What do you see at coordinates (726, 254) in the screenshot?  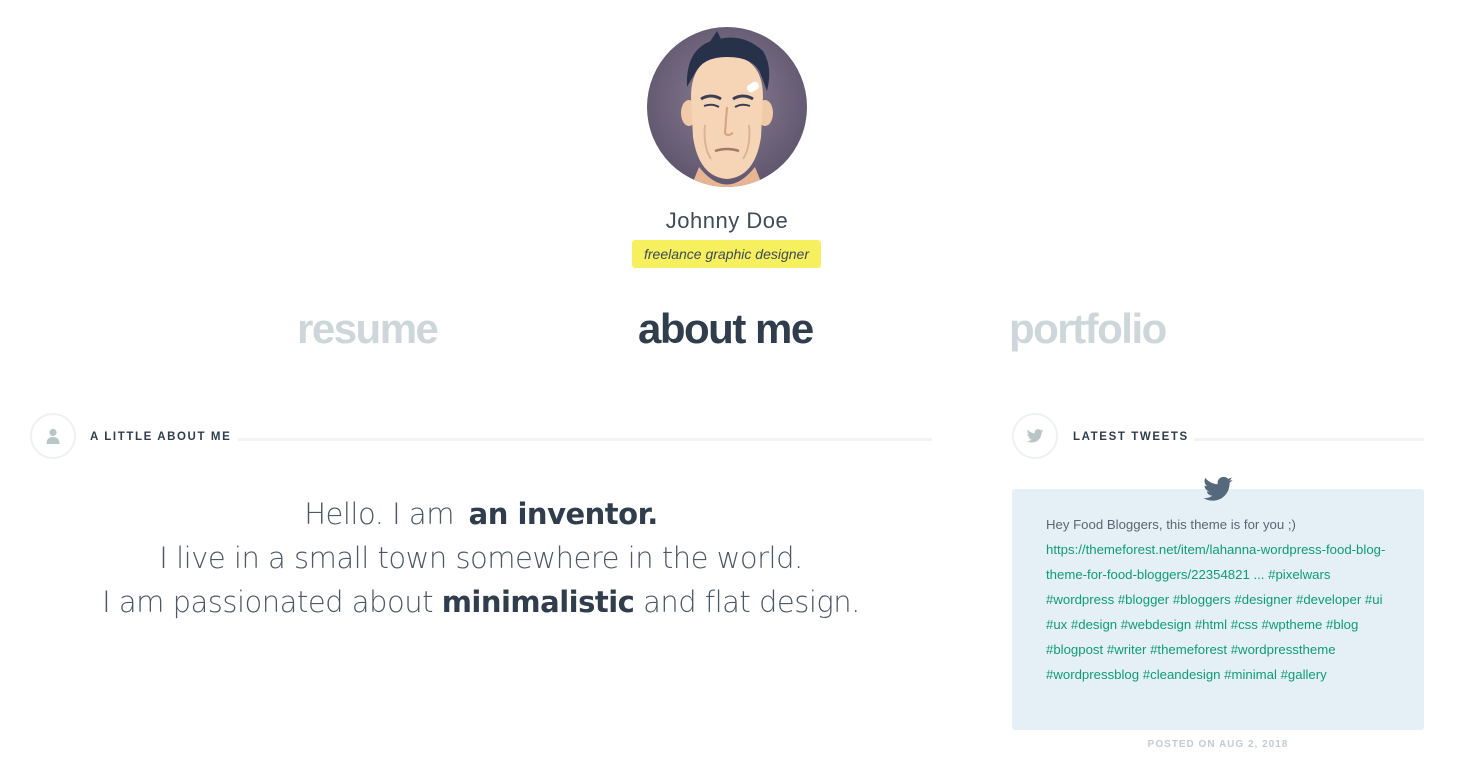 I see `profile-role-badge: freelance graphic designer` at bounding box center [726, 254].